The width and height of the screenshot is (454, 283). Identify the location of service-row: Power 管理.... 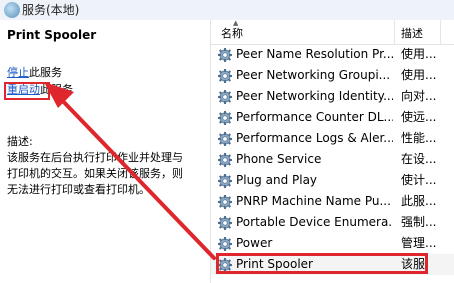
(332, 243).